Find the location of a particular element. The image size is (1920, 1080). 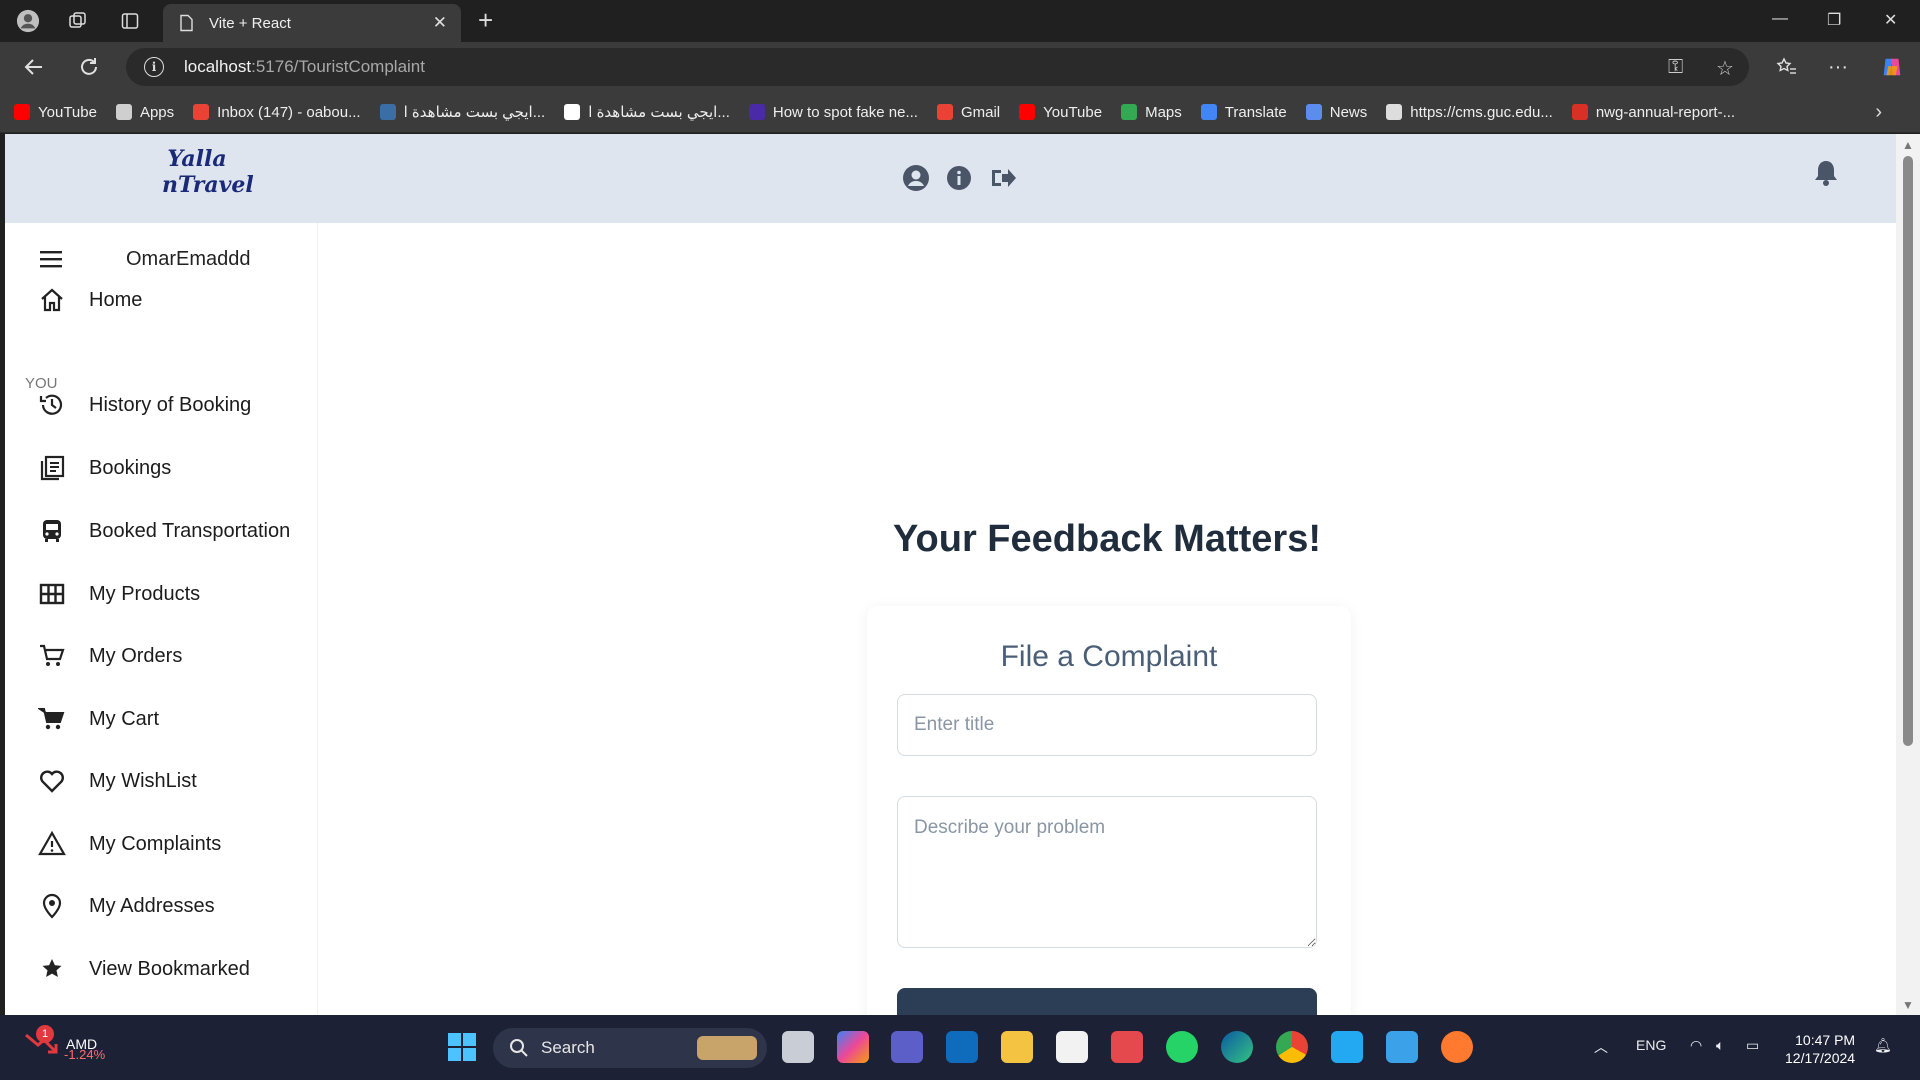

close-tab-icon: ✕ is located at coordinates (440, 23).